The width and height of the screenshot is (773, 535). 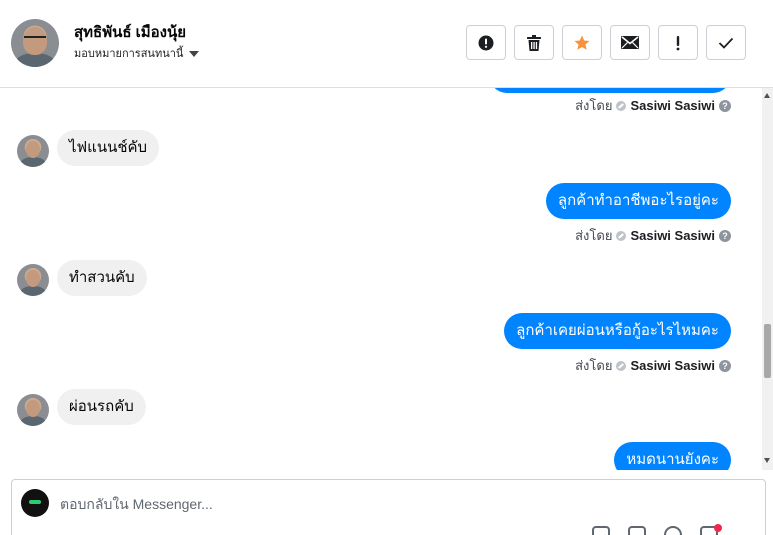 I want to click on exclamation-icon, so click(x=678, y=42).